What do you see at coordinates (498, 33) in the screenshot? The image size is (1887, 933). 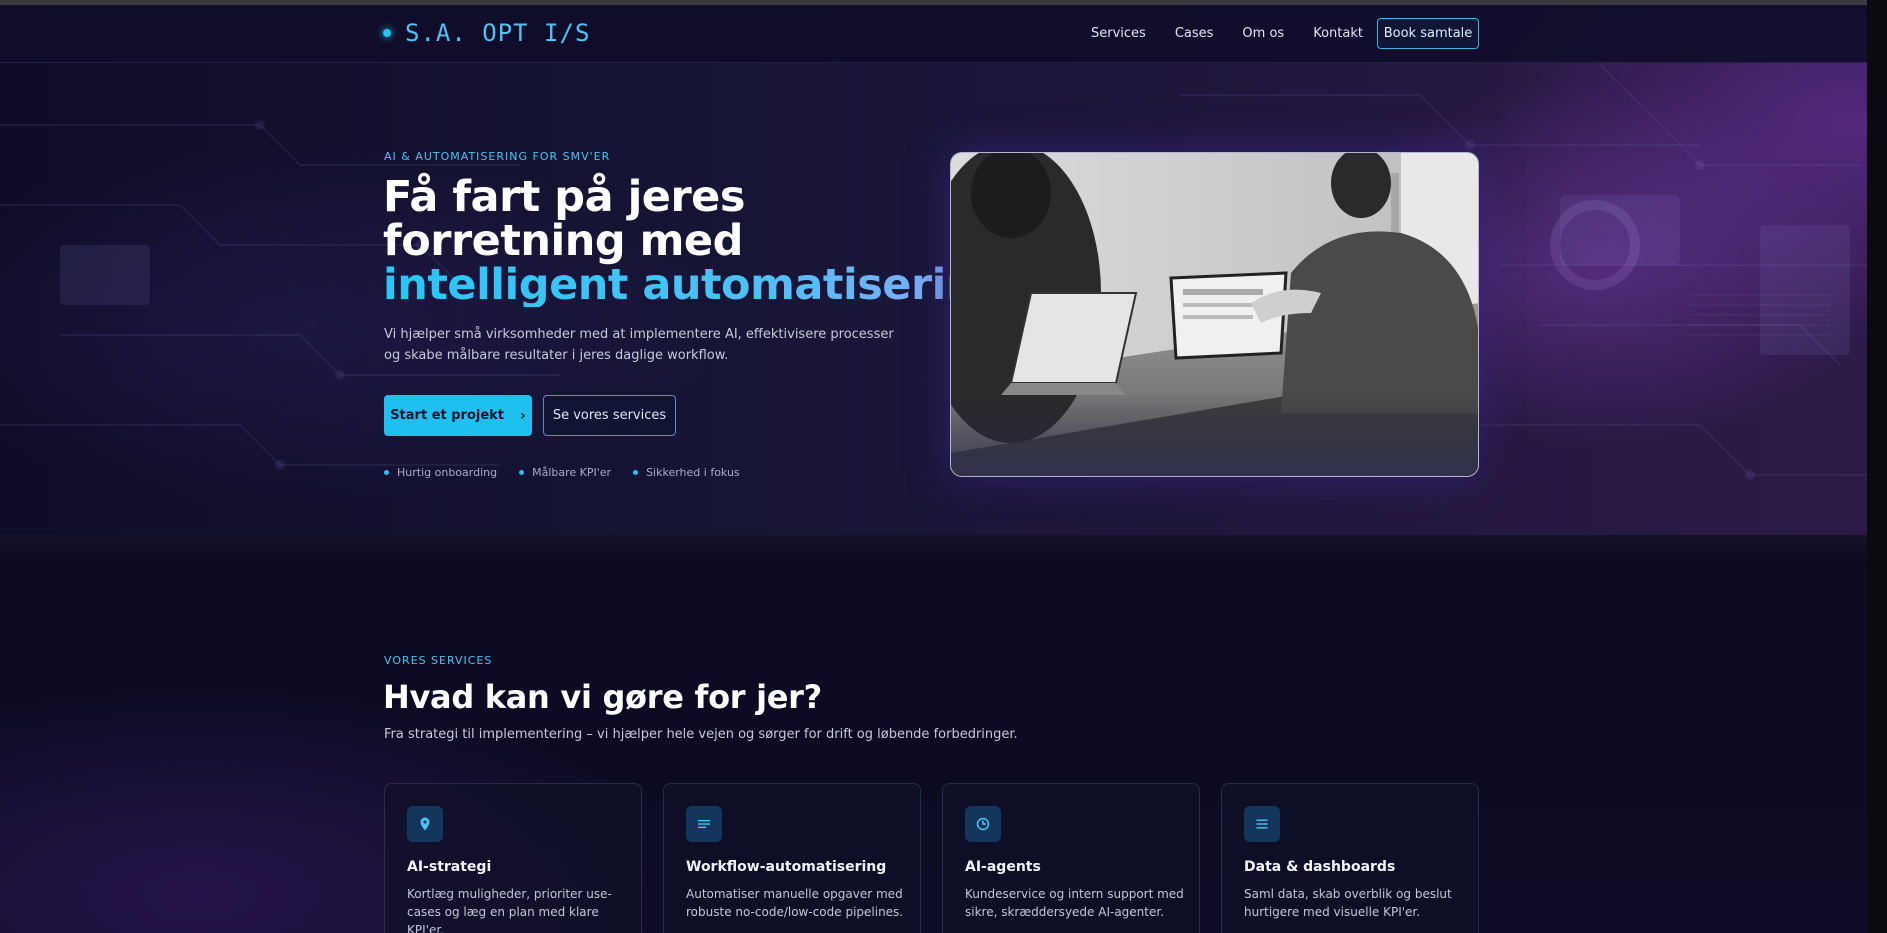 I see `logo-text: S.A. OPT I/S` at bounding box center [498, 33].